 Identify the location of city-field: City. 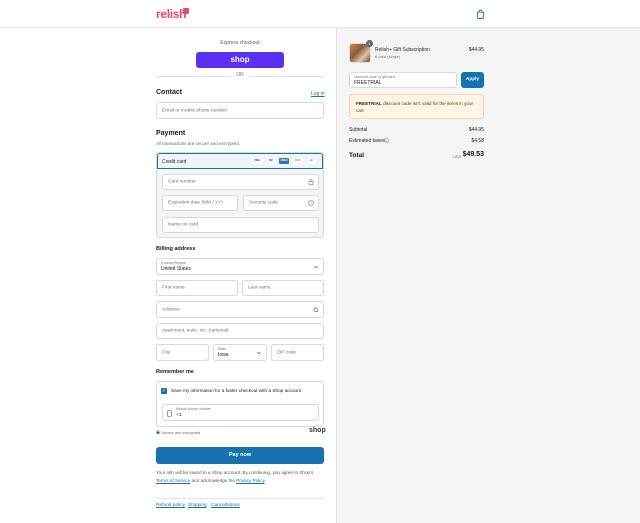
(182, 352).